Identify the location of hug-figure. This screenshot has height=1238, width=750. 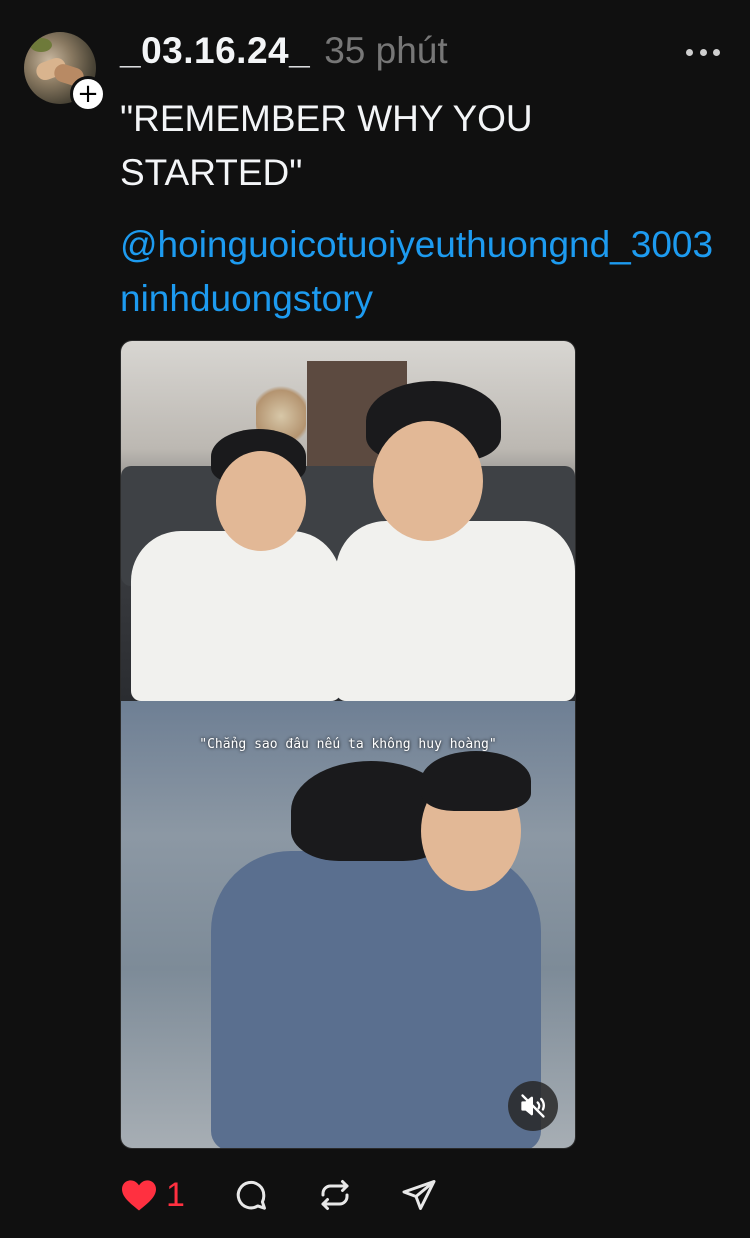
(376, 999).